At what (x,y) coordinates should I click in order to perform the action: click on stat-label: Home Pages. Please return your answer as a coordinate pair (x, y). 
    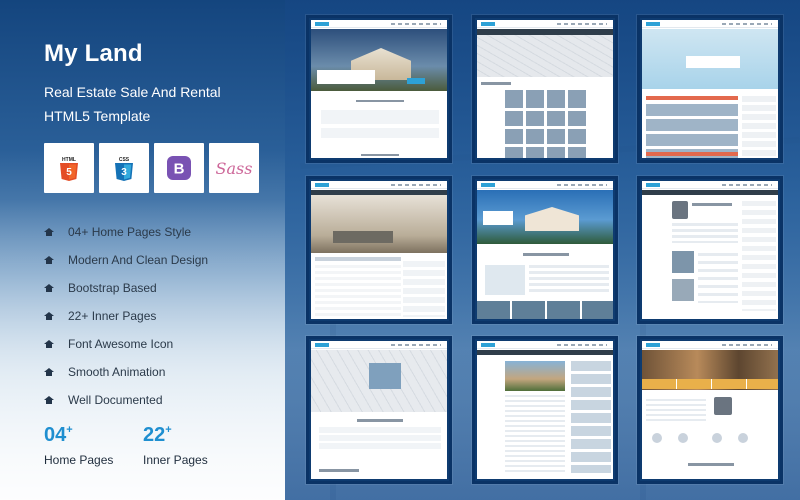
    Looking at the image, I should click on (79, 460).